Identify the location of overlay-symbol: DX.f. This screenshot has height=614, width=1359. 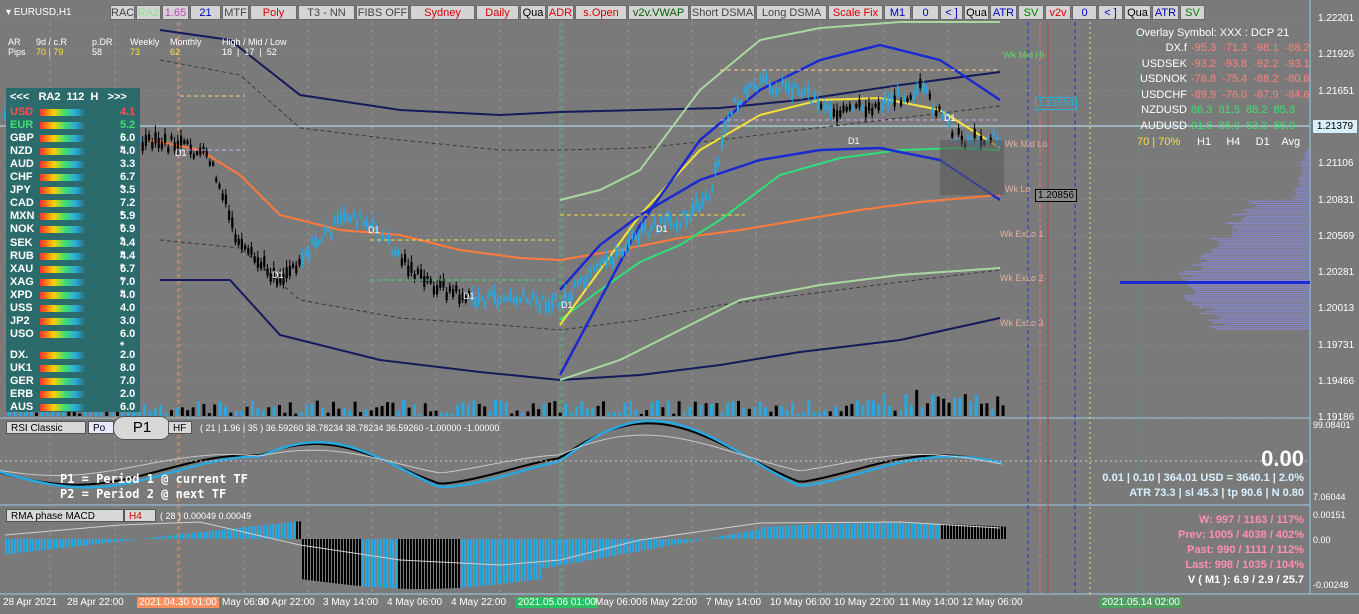
(1176, 48).